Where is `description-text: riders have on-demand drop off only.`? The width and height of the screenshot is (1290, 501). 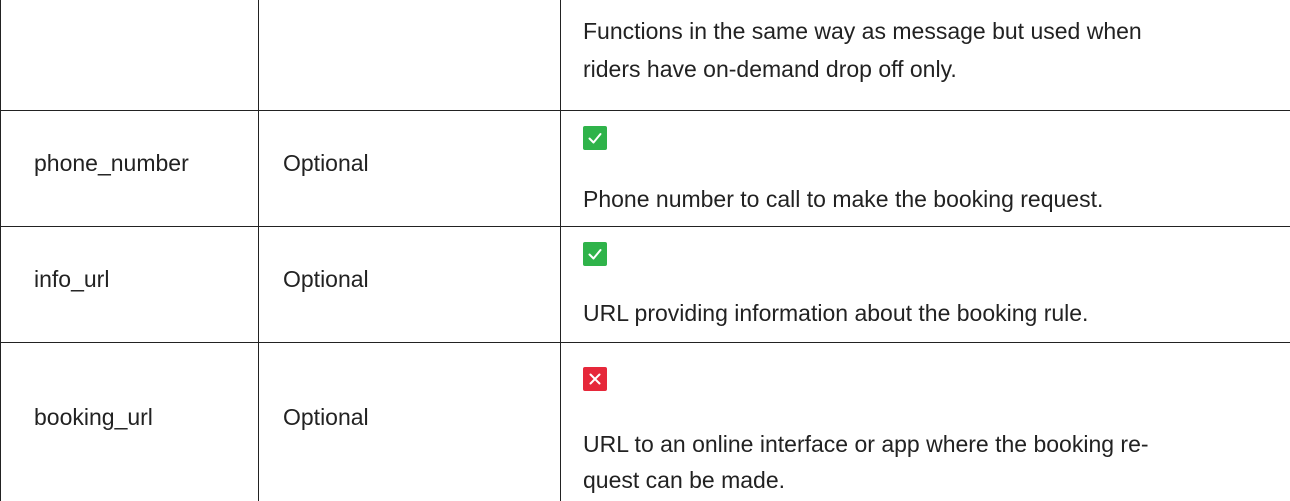
description-text: riders have on-demand drop off only. is located at coordinates (770, 69).